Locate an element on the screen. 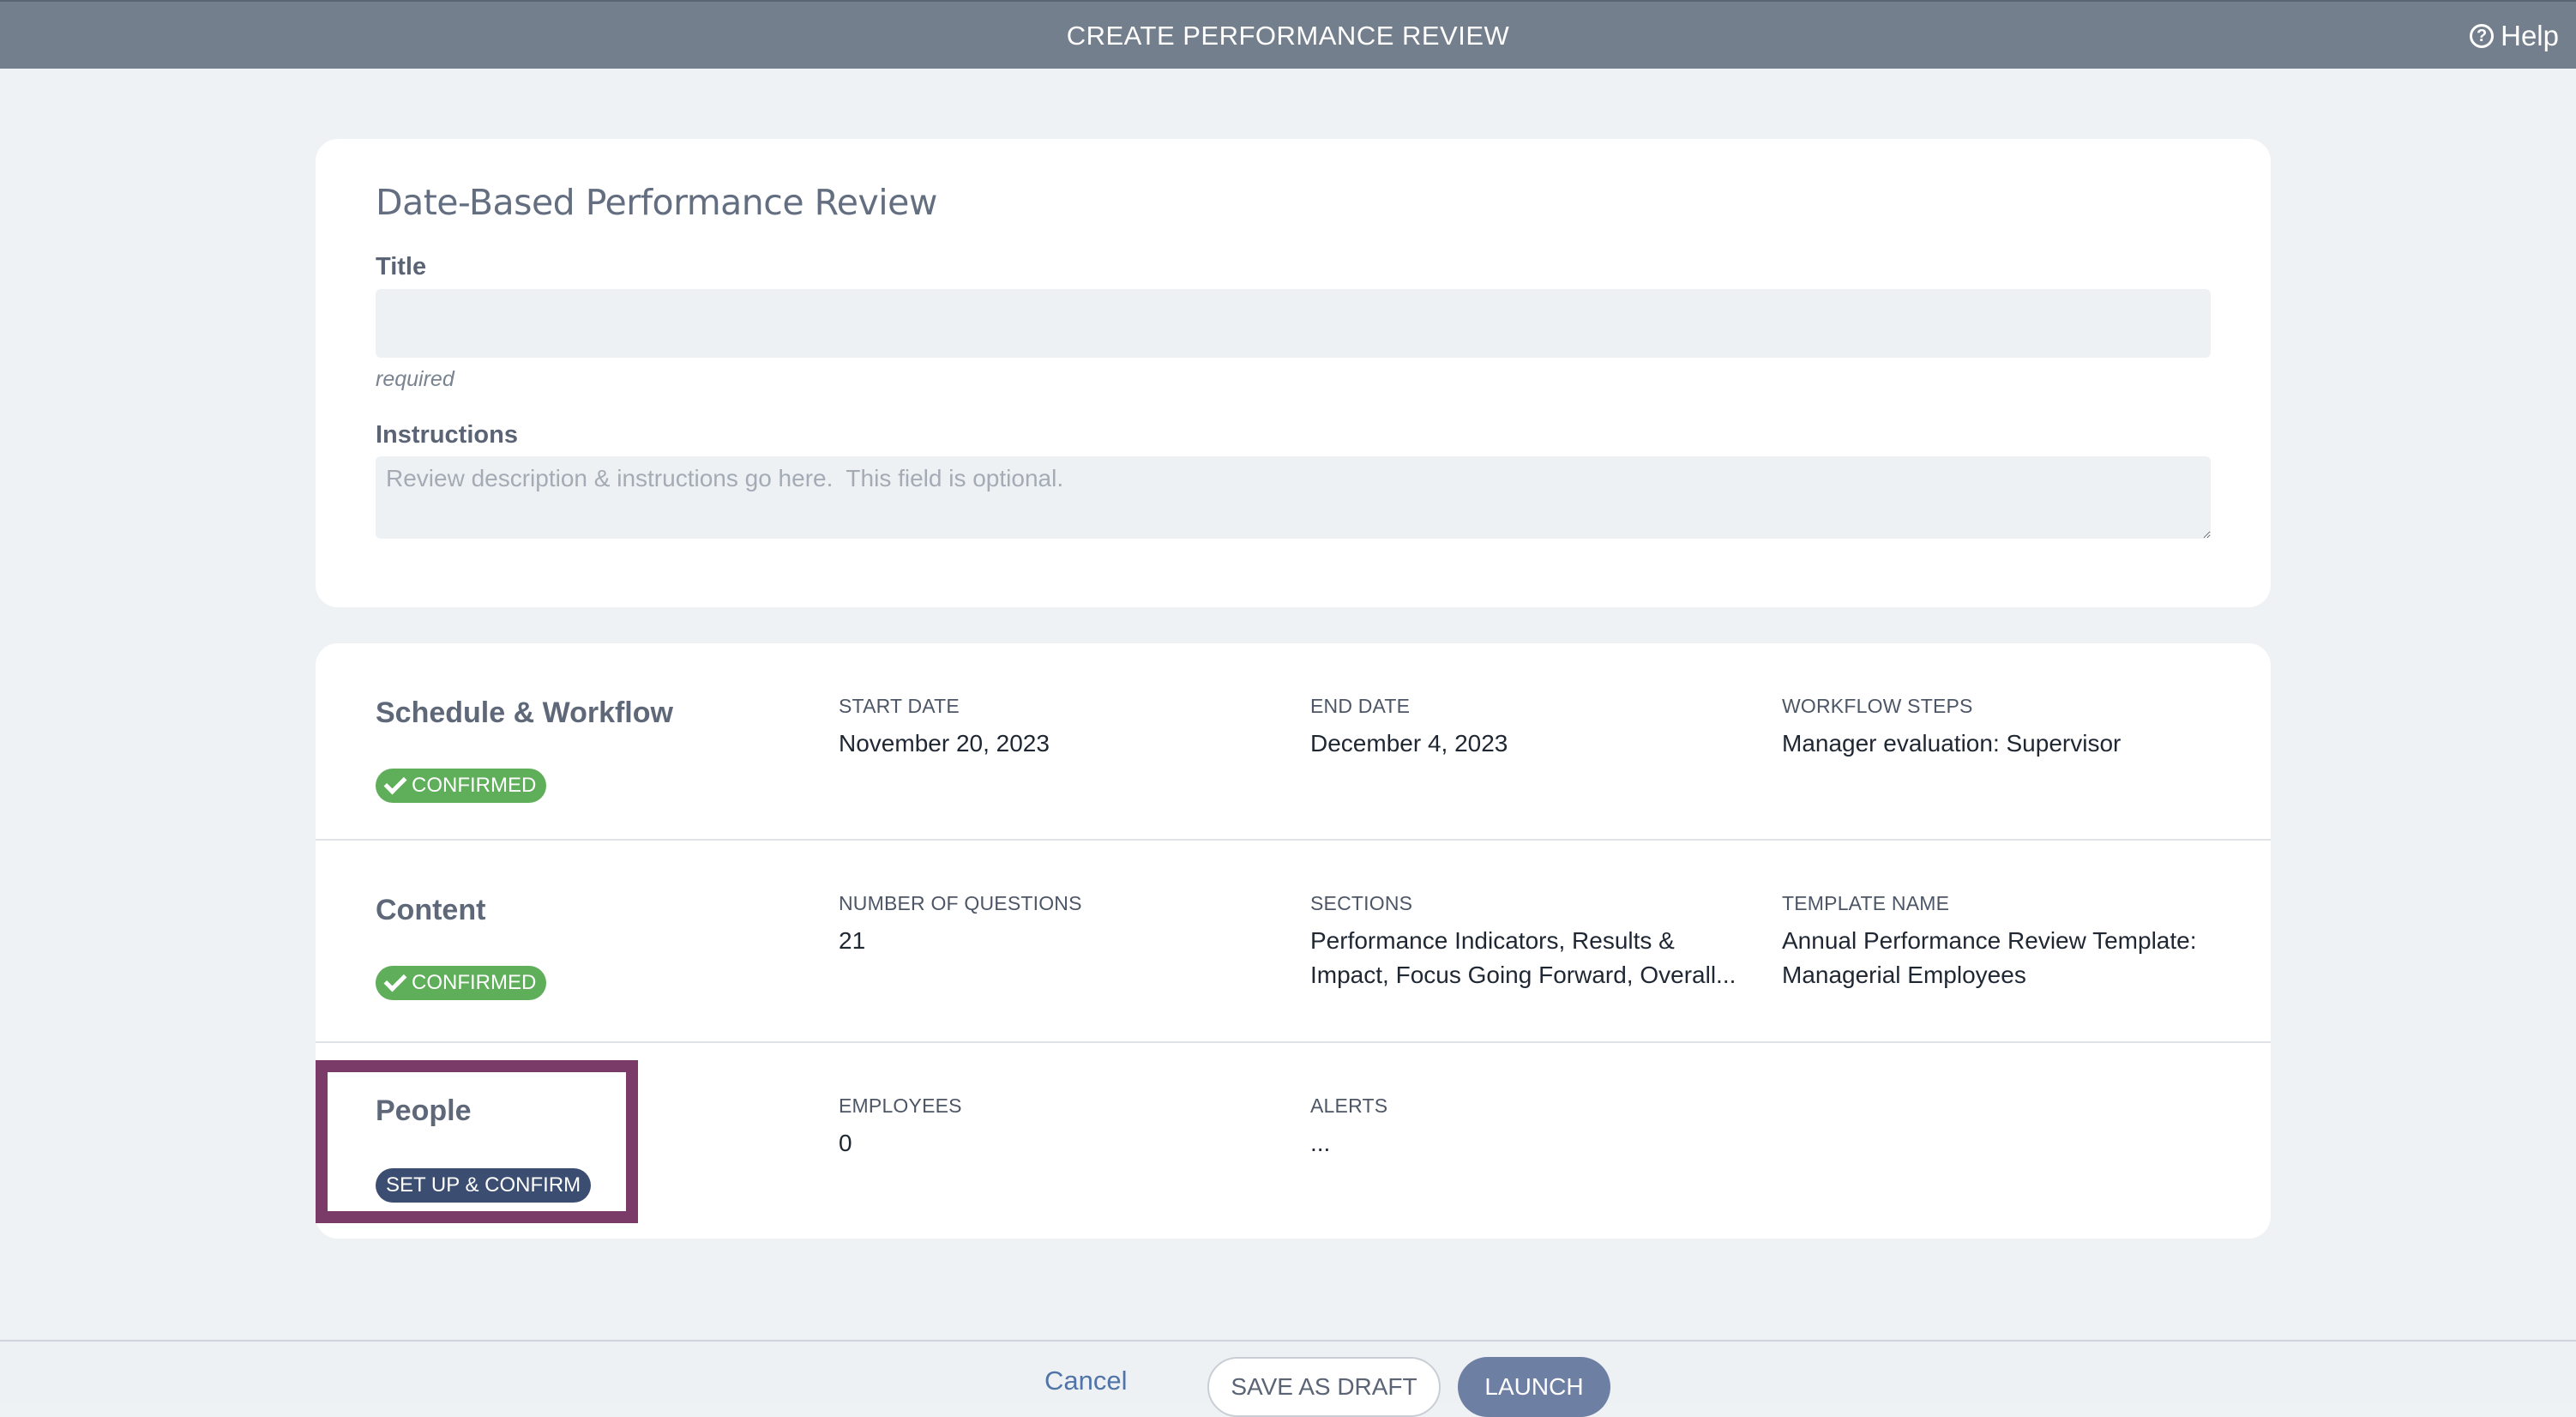  question-circle-icon: ? is located at coordinates (2482, 36).